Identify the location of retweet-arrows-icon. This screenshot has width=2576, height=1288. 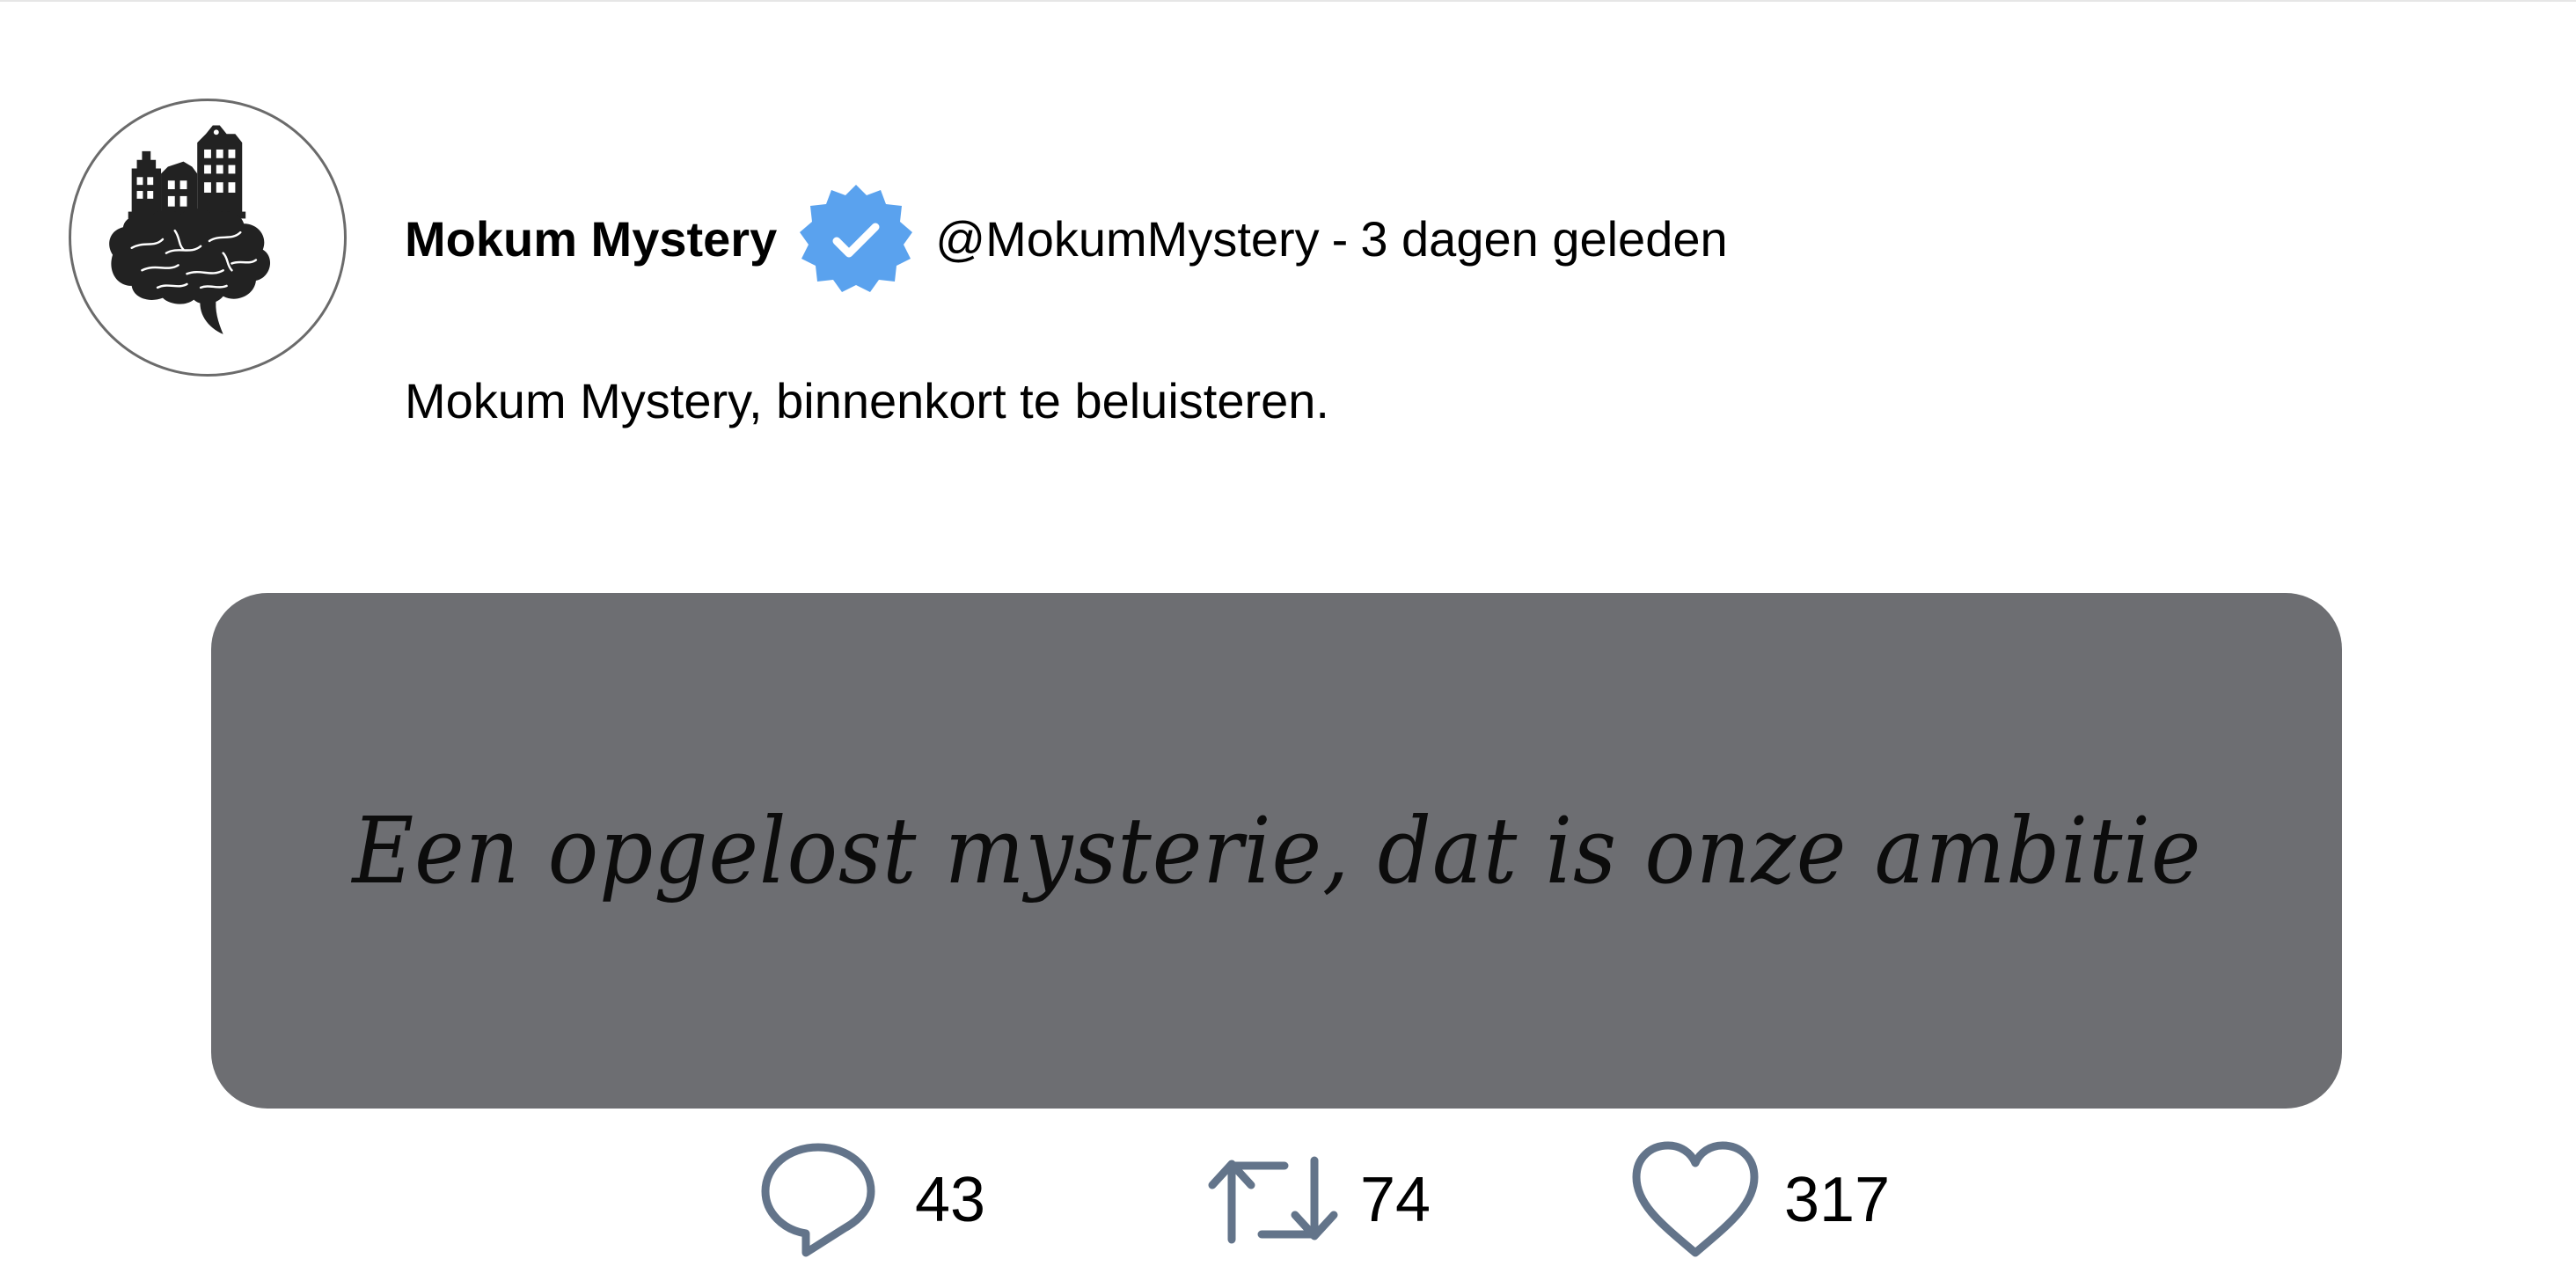
(1273, 1200).